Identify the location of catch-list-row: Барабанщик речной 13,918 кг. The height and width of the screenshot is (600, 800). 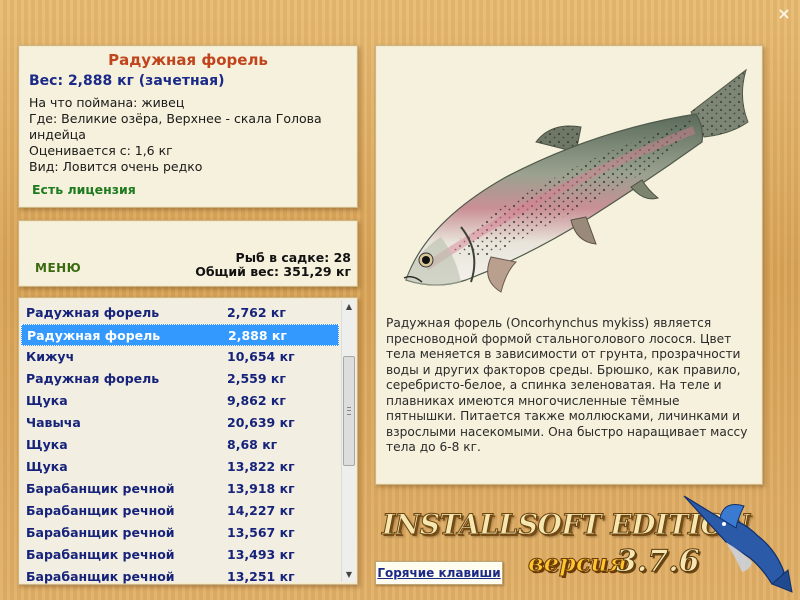
(180, 489).